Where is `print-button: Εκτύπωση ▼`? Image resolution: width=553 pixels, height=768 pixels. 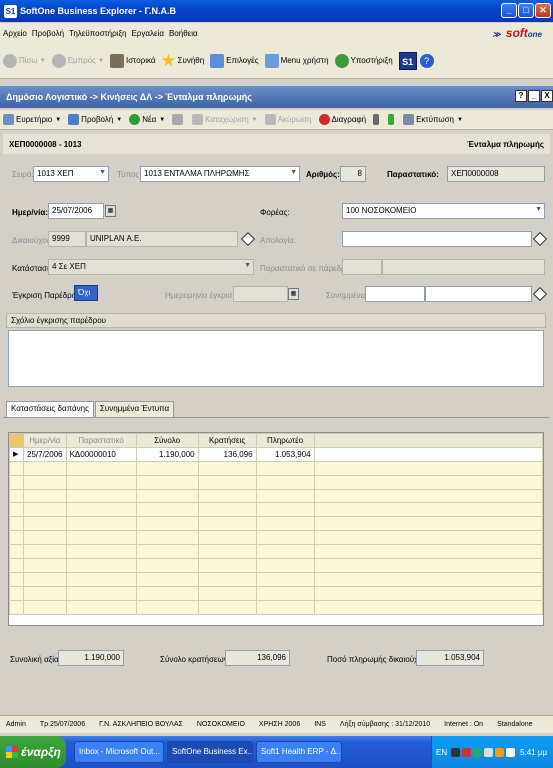
print-button: Εκτύπωση ▼ is located at coordinates (433, 119).